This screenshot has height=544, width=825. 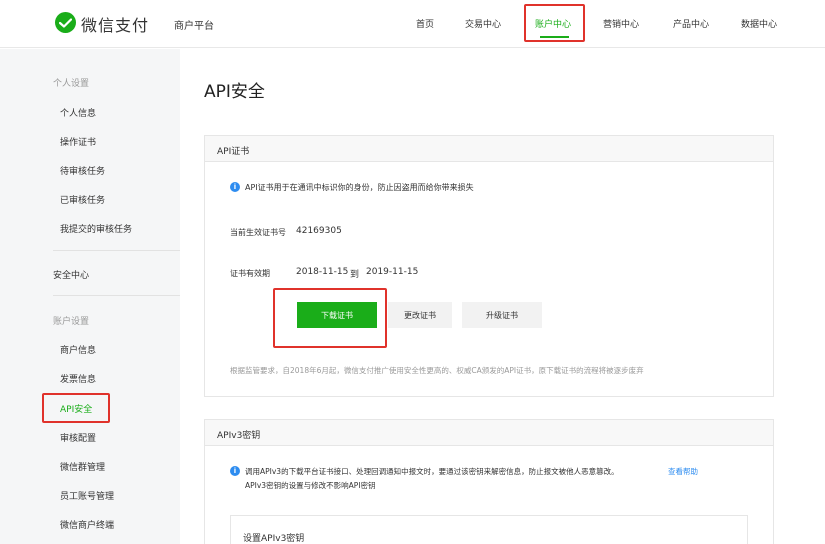 What do you see at coordinates (71, 322) in the screenshot?
I see `sidebar-group-account: 账户设置` at bounding box center [71, 322].